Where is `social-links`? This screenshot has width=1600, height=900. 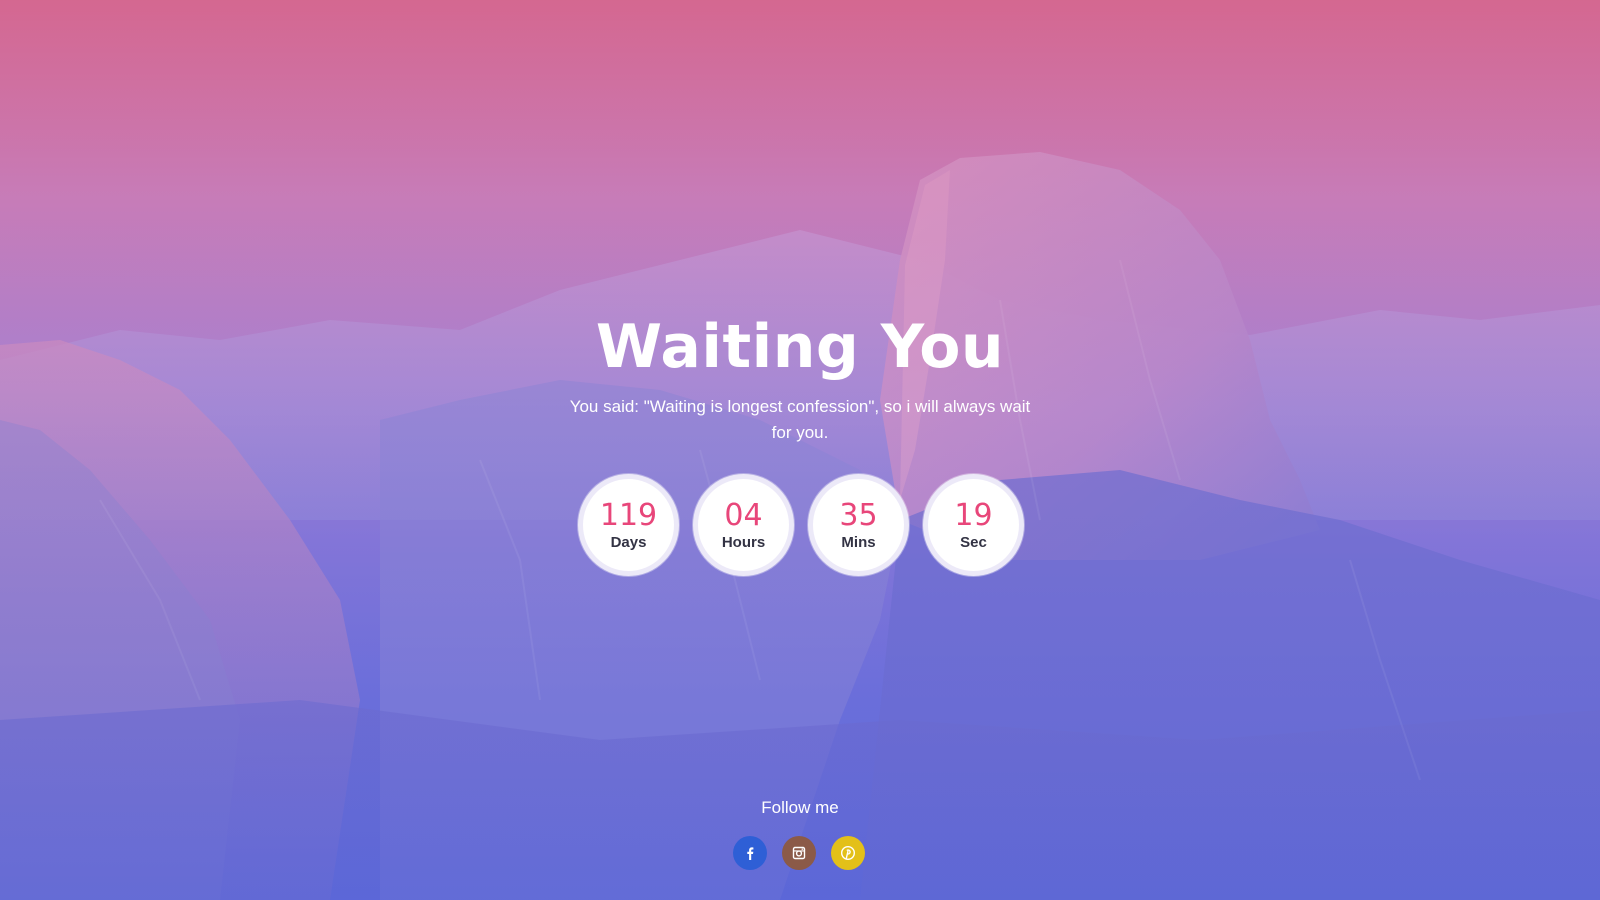
social-links is located at coordinates (799, 853).